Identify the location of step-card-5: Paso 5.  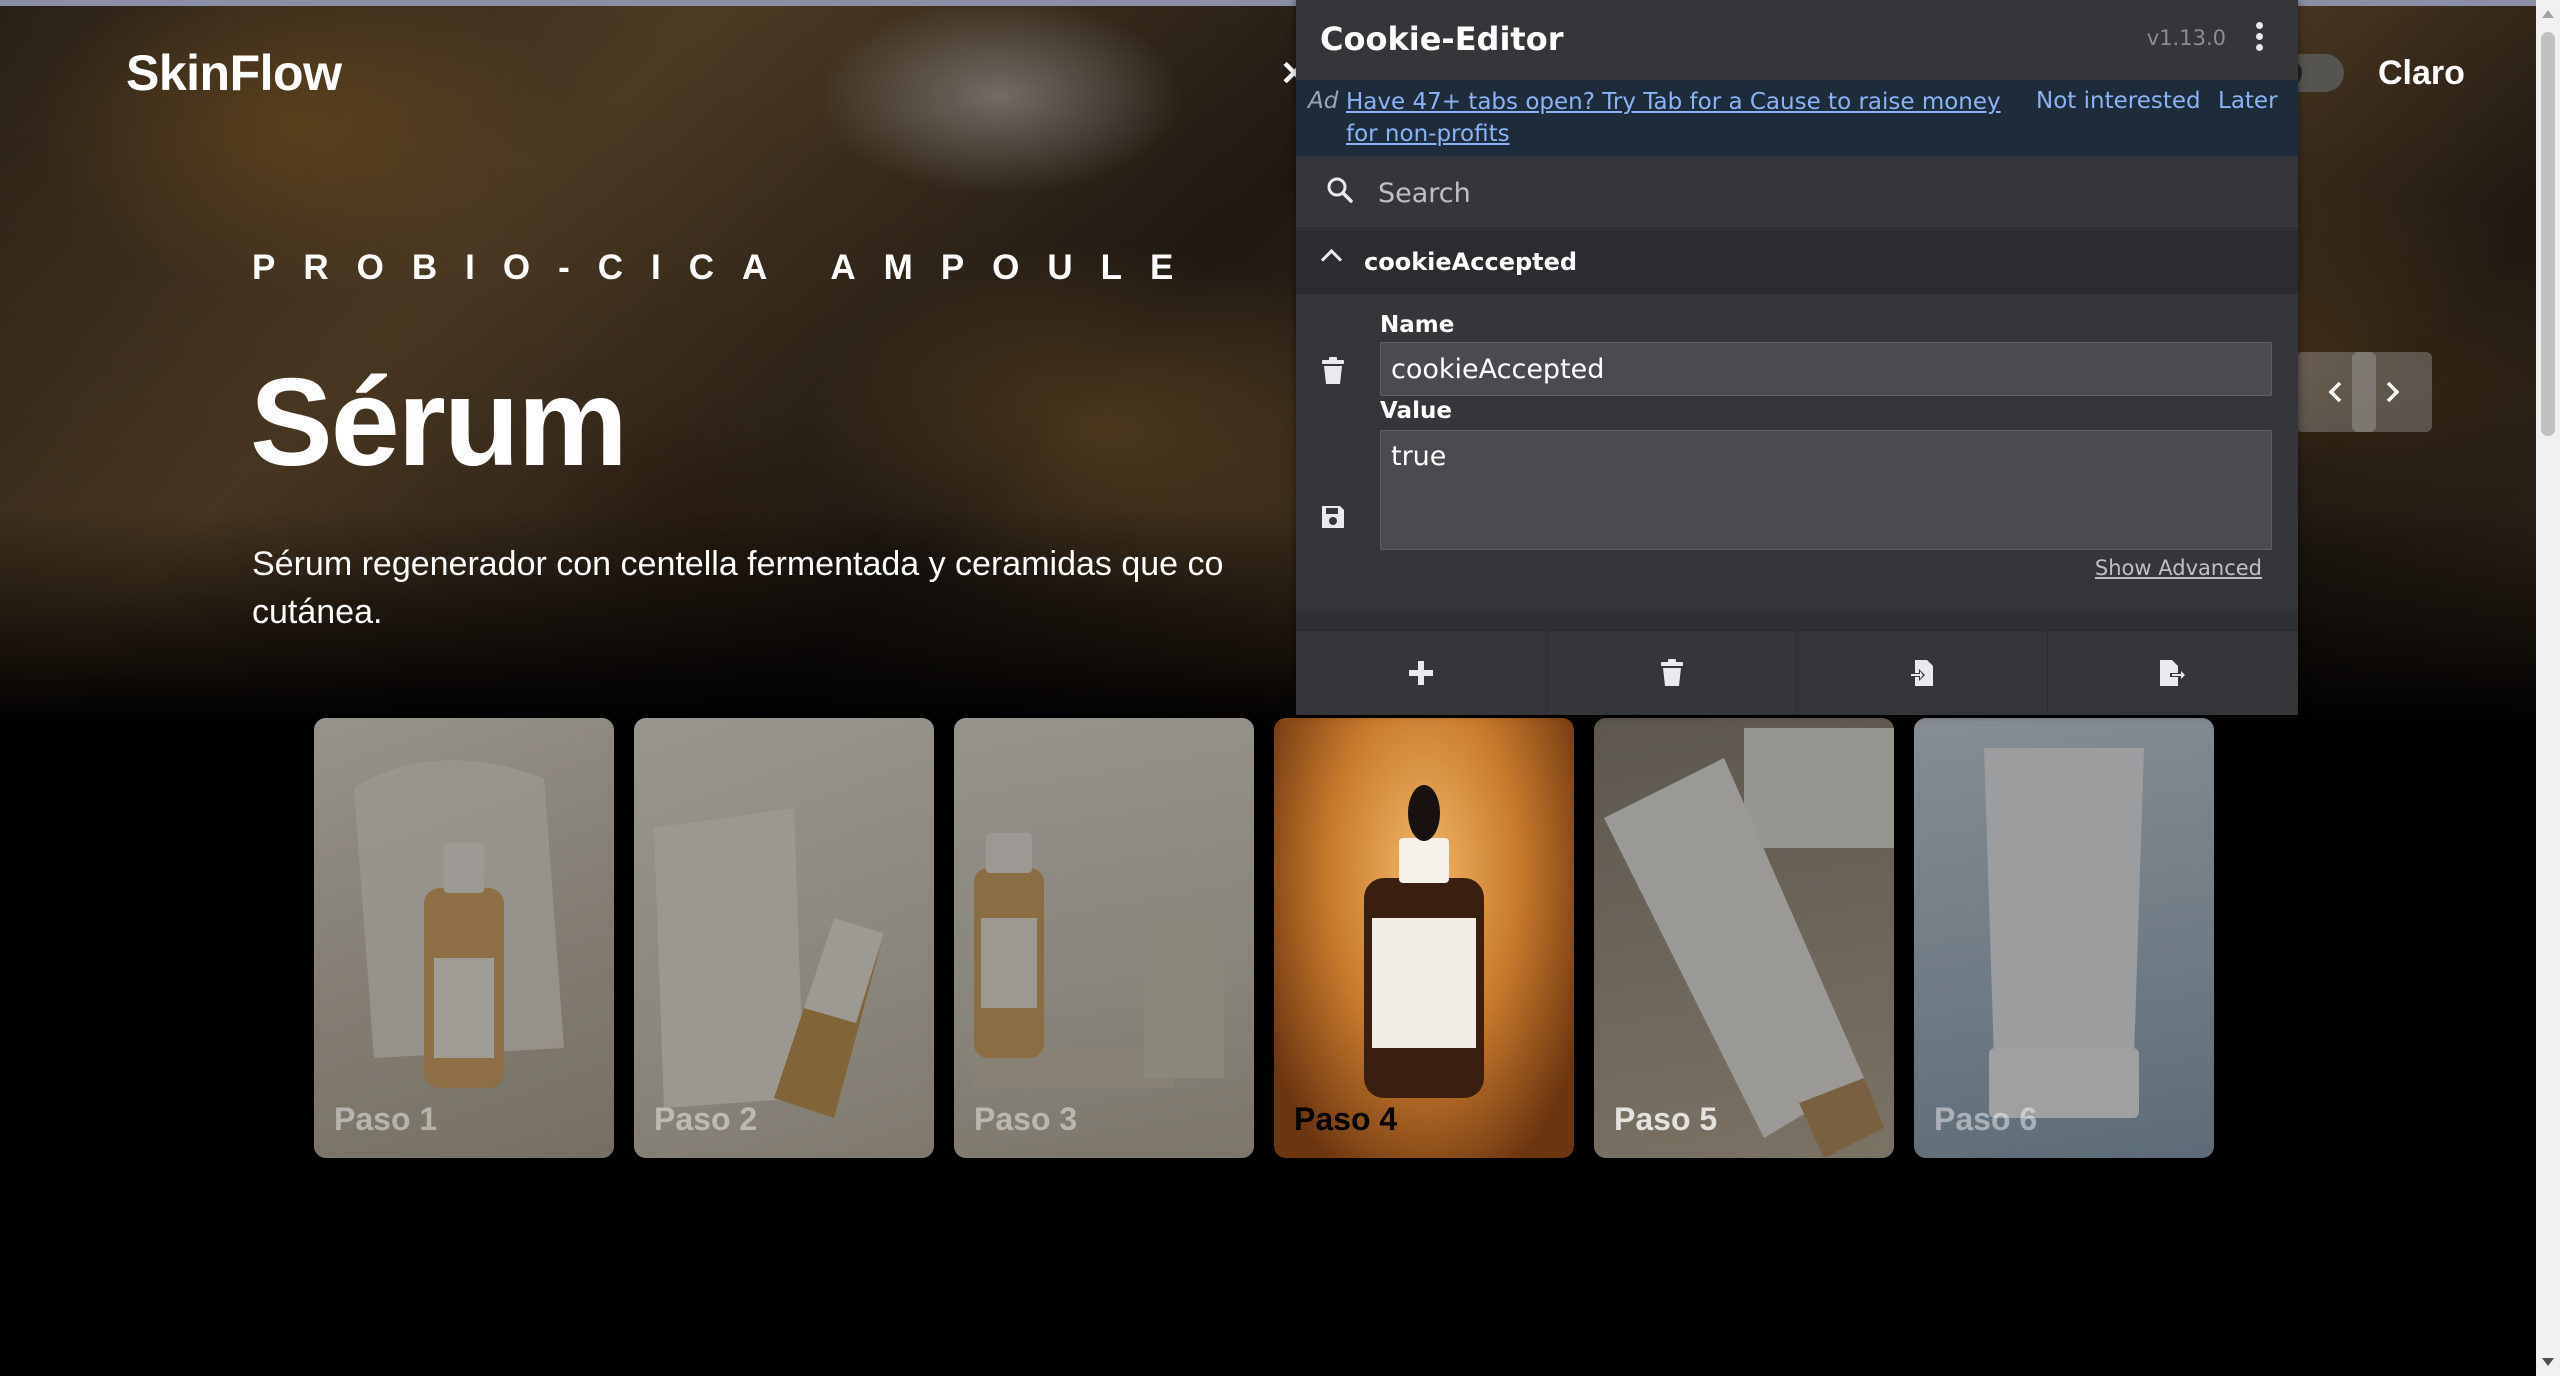
(1744, 938).